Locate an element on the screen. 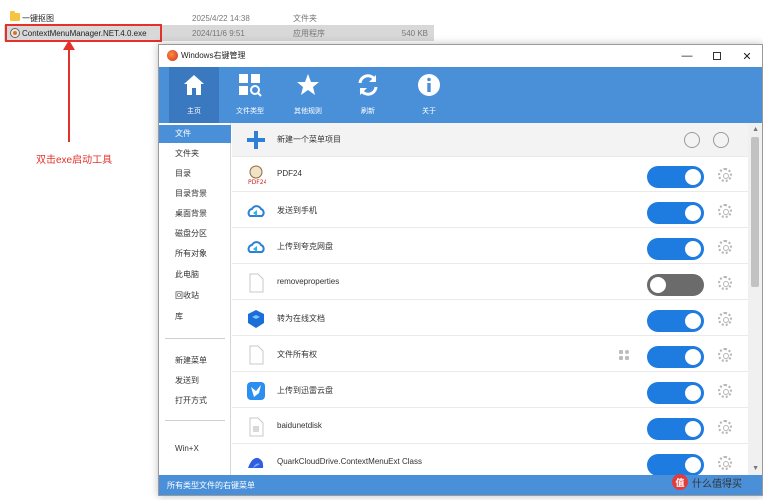 The height and width of the screenshot is (500, 763). sidebar-item-recycle-bin: 回收站 is located at coordinates (195, 296).